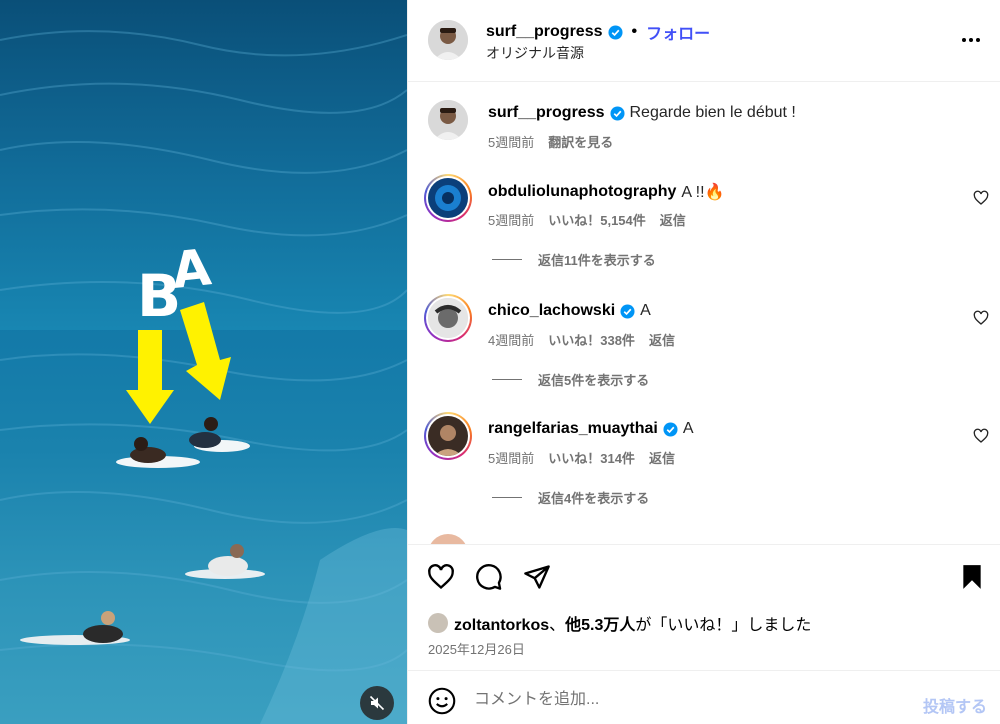 This screenshot has height=724, width=1000. What do you see at coordinates (678, 32) in the screenshot?
I see `follow-button: フォロー` at bounding box center [678, 32].